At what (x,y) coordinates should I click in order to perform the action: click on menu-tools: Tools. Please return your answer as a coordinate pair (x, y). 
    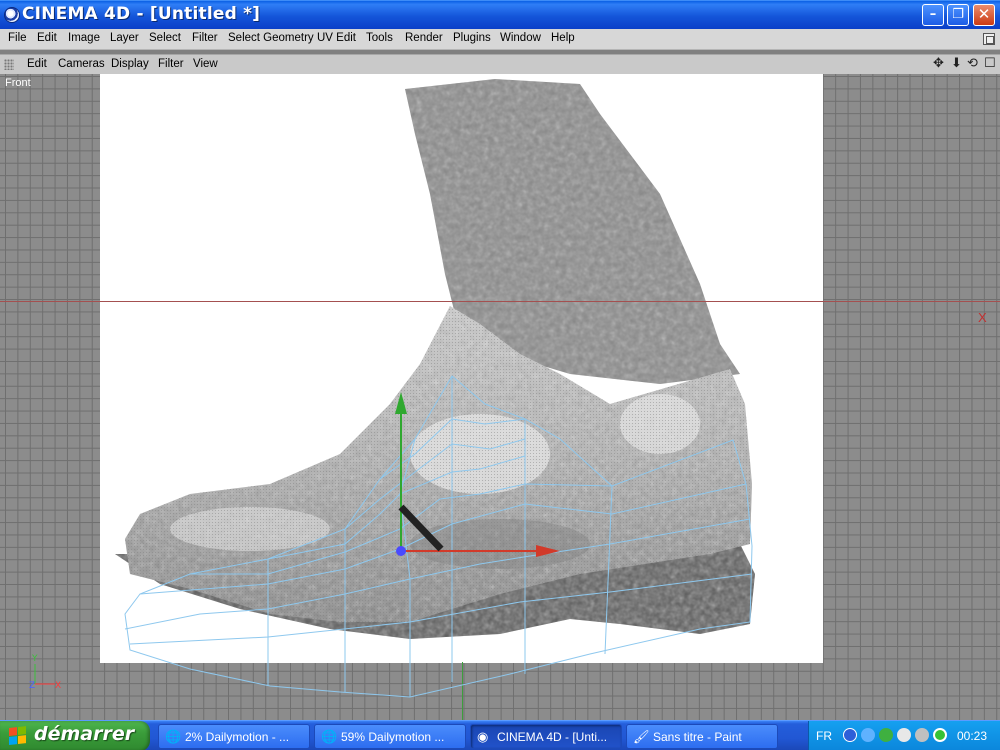
    Looking at the image, I should click on (379, 38).